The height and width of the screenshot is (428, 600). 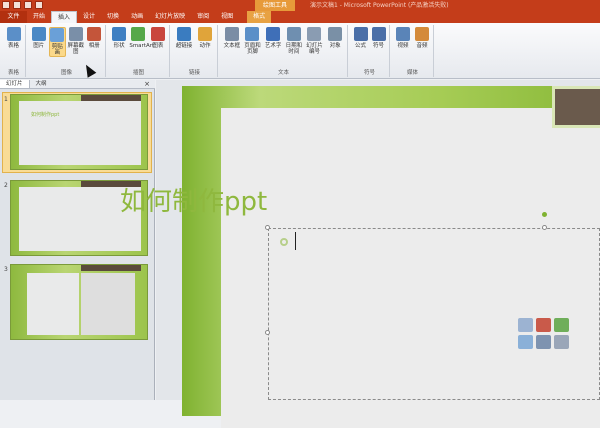 I want to click on ribbon-button-4-1: 页眉和页脚, so click(x=253, y=41).